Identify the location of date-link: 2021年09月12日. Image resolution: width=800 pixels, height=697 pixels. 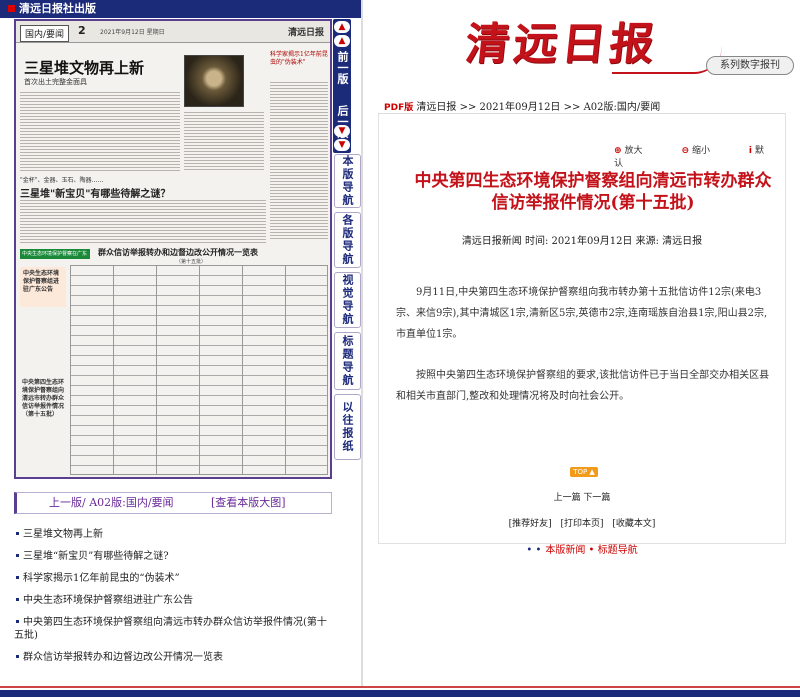
(520, 107).